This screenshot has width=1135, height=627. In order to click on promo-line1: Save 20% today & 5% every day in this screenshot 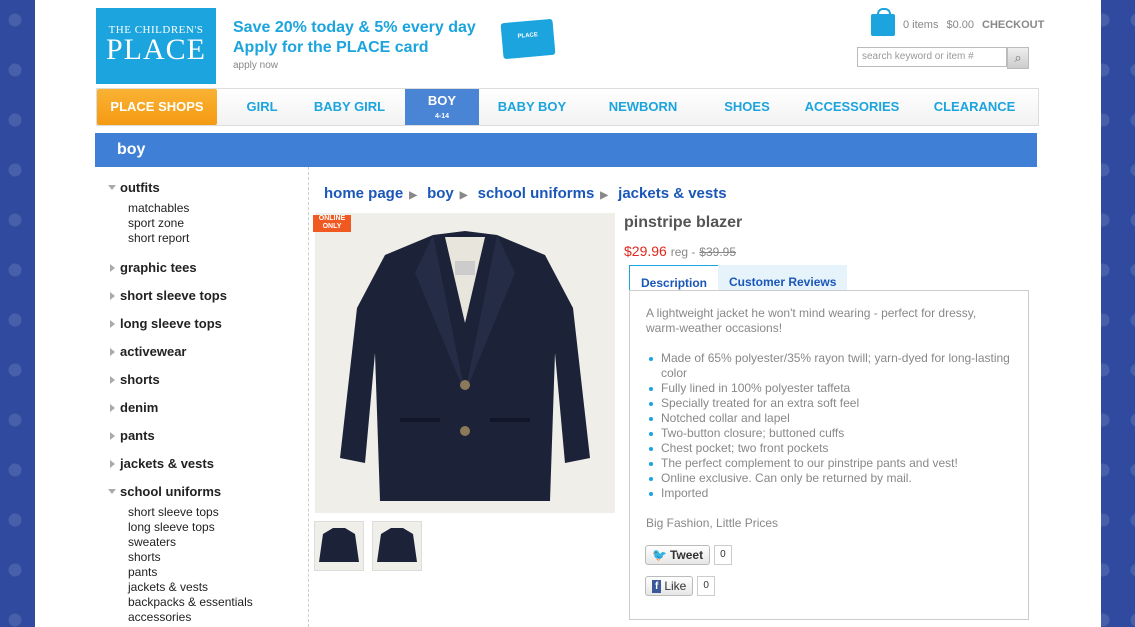, I will do `click(354, 27)`.